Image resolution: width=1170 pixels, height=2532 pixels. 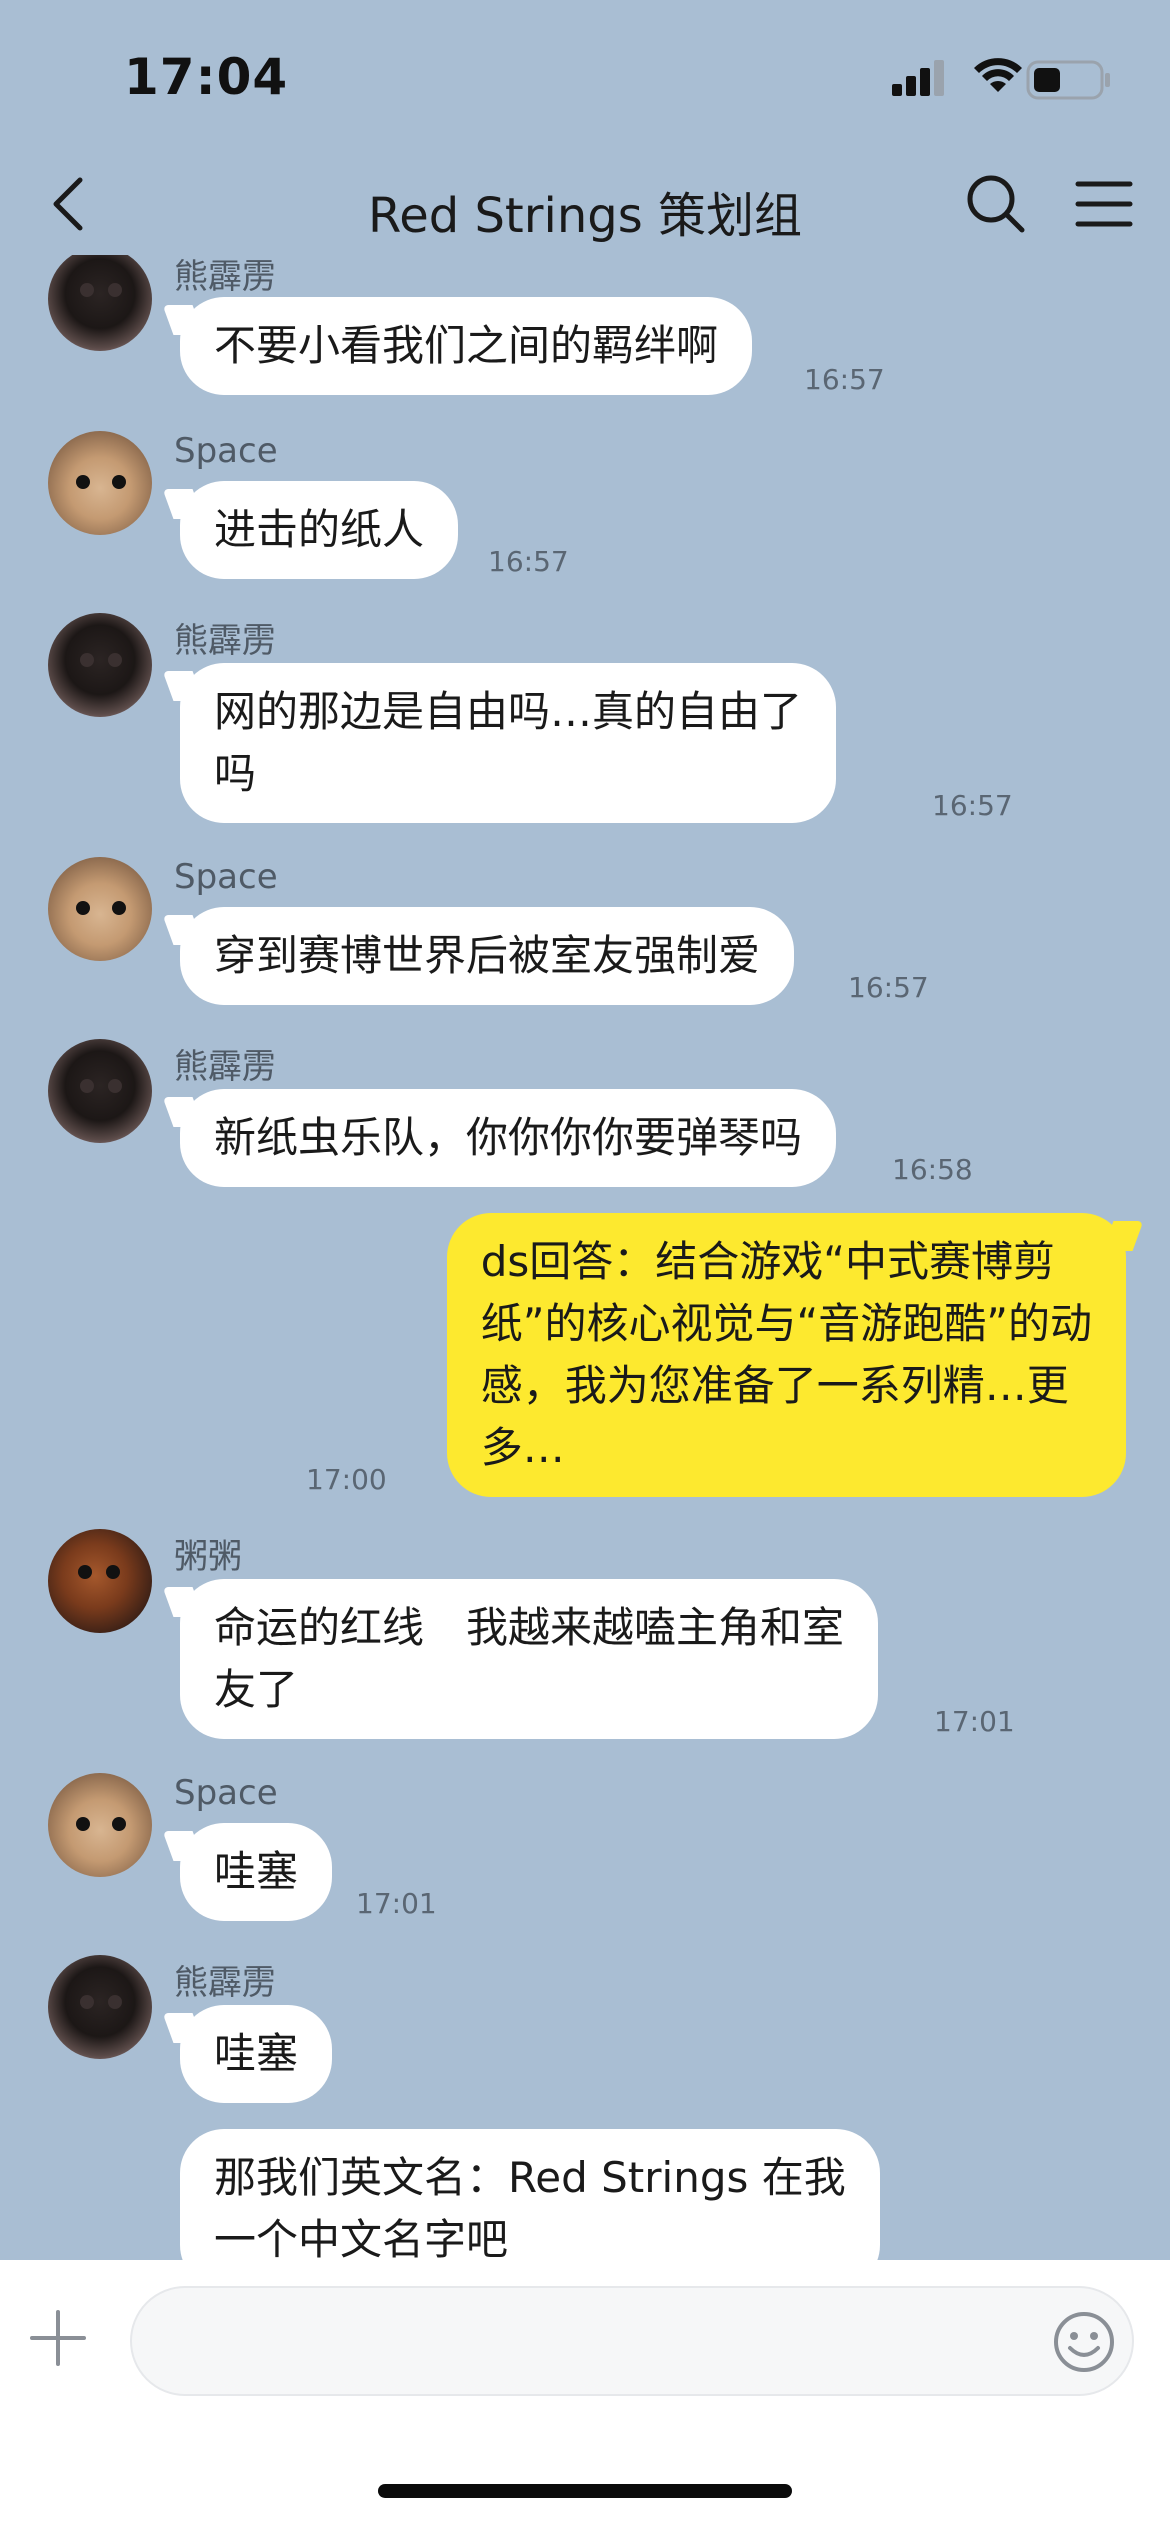 I want to click on message-text: 进击的纸人, so click(x=319, y=529).